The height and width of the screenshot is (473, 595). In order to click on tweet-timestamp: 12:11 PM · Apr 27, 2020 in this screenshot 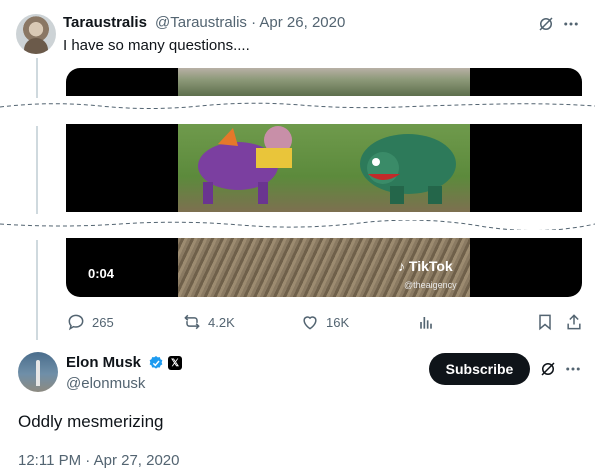, I will do `click(99, 460)`.